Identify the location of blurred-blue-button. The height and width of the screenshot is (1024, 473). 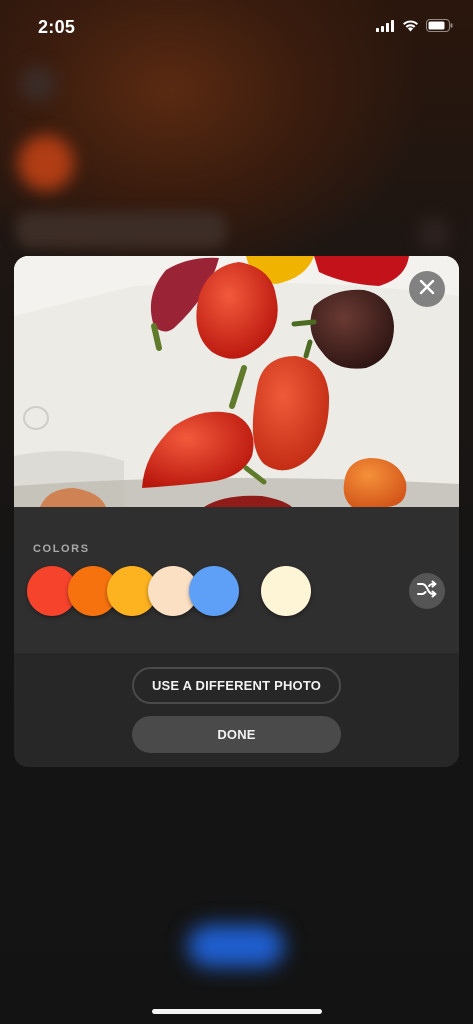
(236, 946).